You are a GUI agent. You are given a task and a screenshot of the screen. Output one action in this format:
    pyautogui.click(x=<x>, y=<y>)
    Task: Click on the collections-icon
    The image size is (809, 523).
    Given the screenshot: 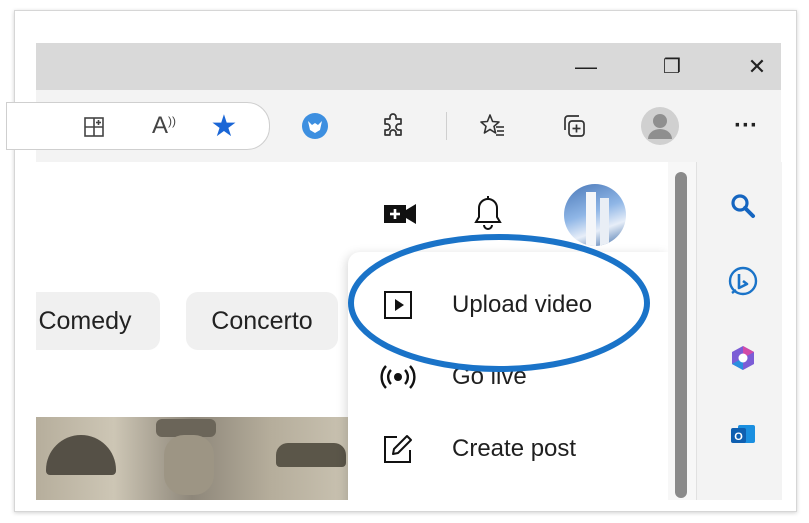 What is the action you would take?
    pyautogui.click(x=574, y=126)
    